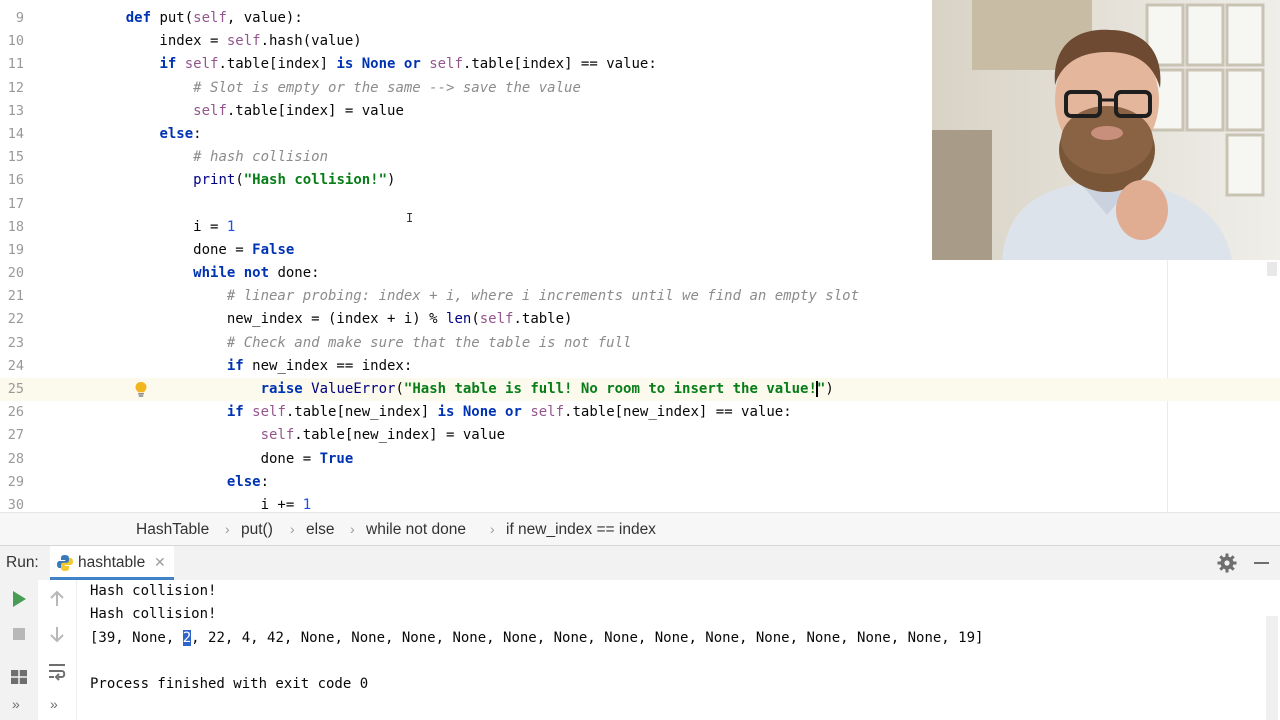 The height and width of the screenshot is (720, 1280). What do you see at coordinates (816, 389) in the screenshot?
I see `text-caret` at bounding box center [816, 389].